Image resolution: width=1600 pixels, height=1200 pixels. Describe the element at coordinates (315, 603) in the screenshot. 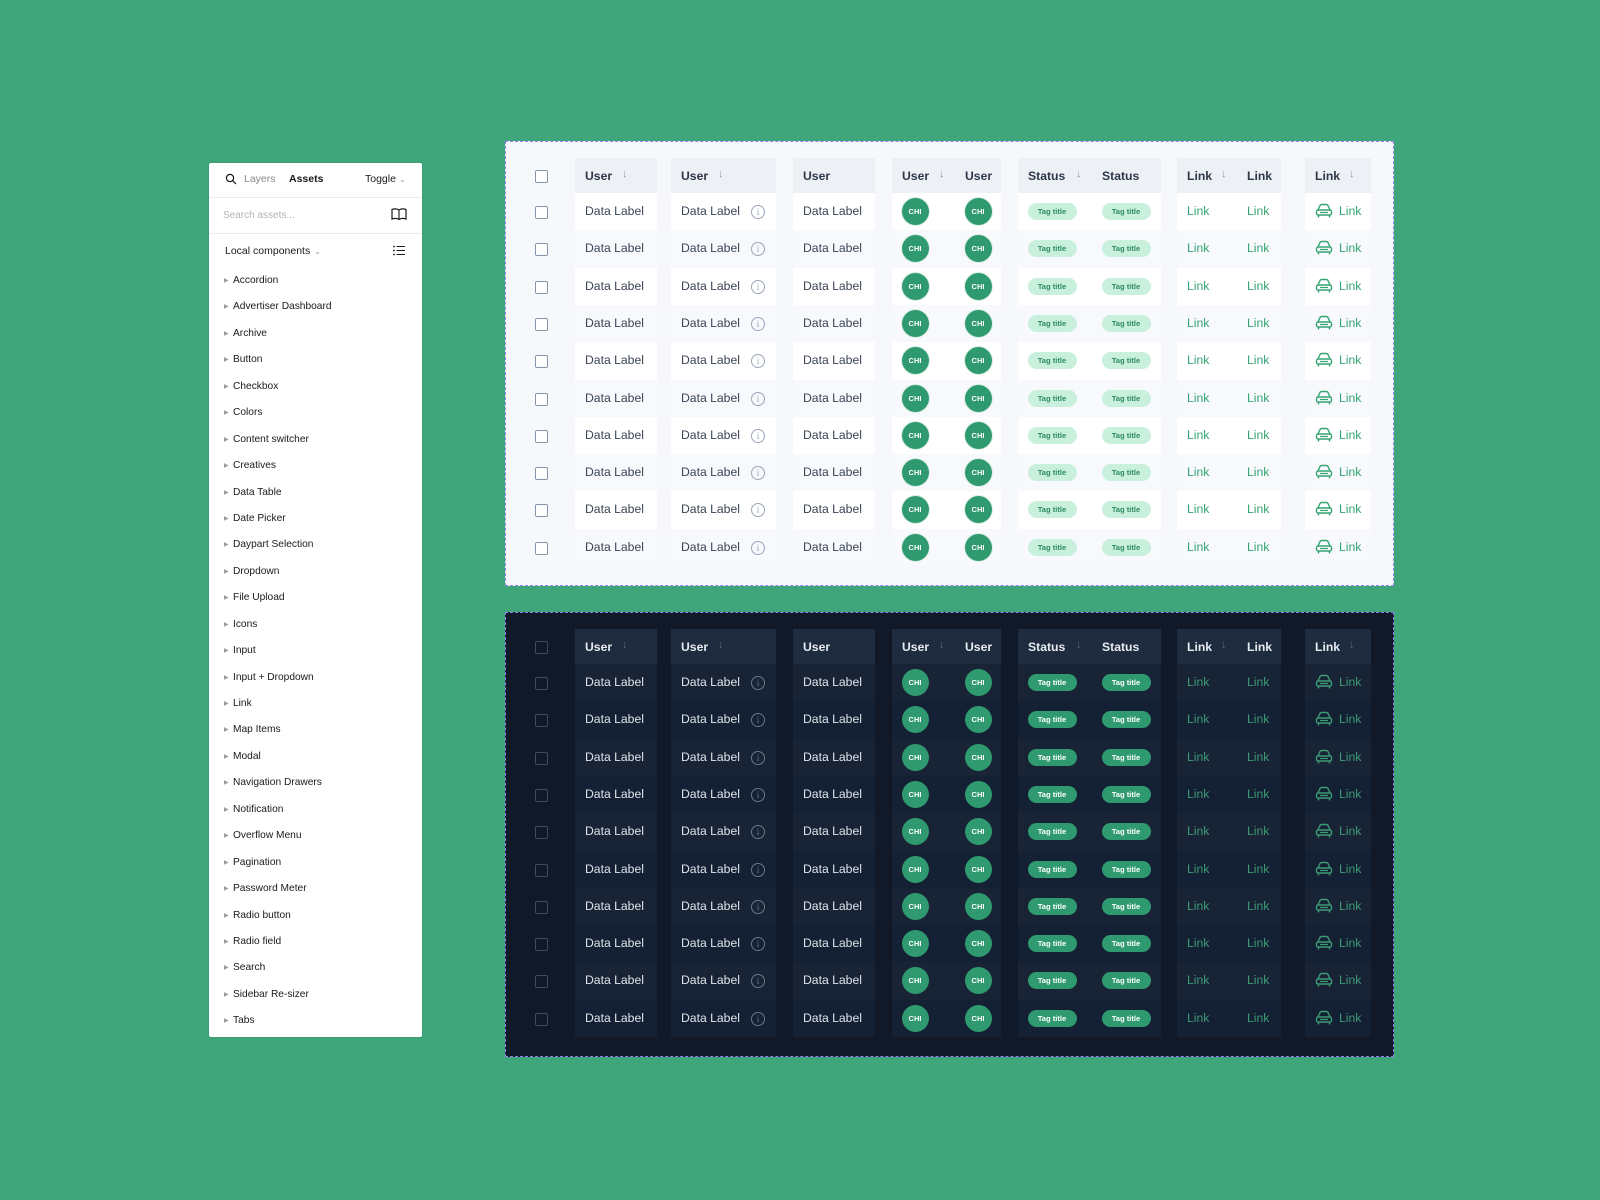

I see `component-item: ▶ File Upload` at that location.